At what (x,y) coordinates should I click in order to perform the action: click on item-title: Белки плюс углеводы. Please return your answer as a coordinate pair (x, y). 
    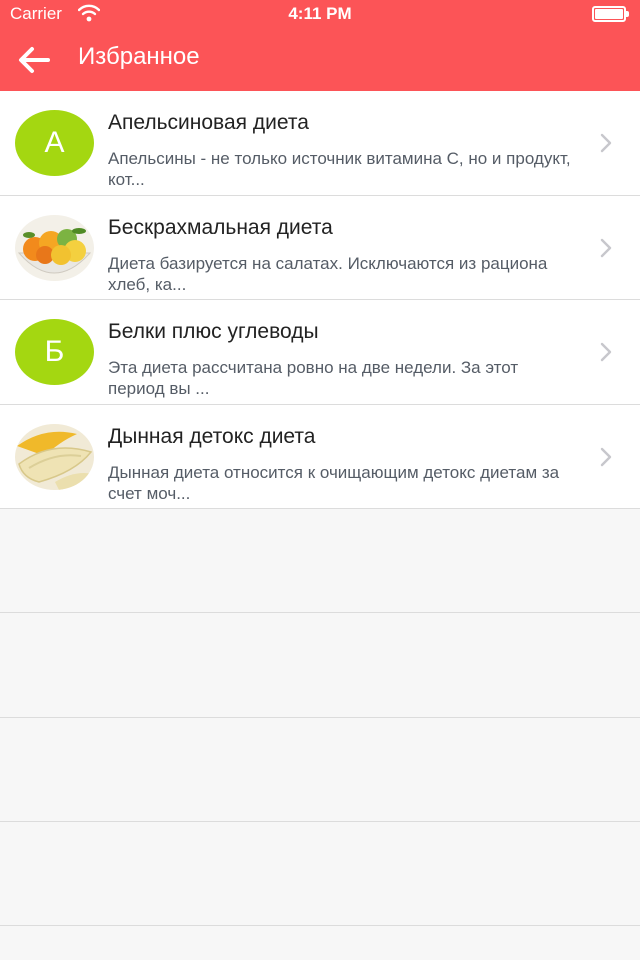
    Looking at the image, I should click on (213, 331).